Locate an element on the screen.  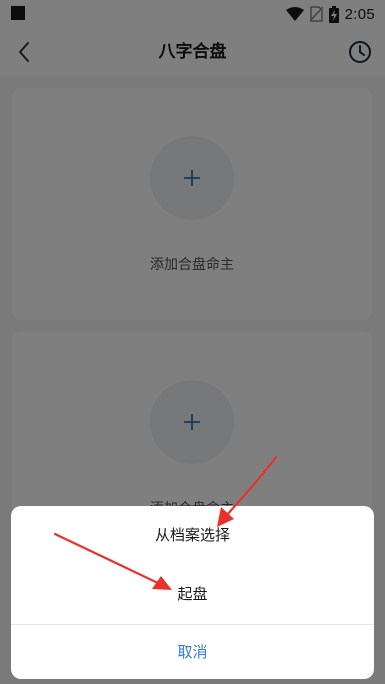
choose-from-archive-option: 从档案选择 is located at coordinates (192, 535).